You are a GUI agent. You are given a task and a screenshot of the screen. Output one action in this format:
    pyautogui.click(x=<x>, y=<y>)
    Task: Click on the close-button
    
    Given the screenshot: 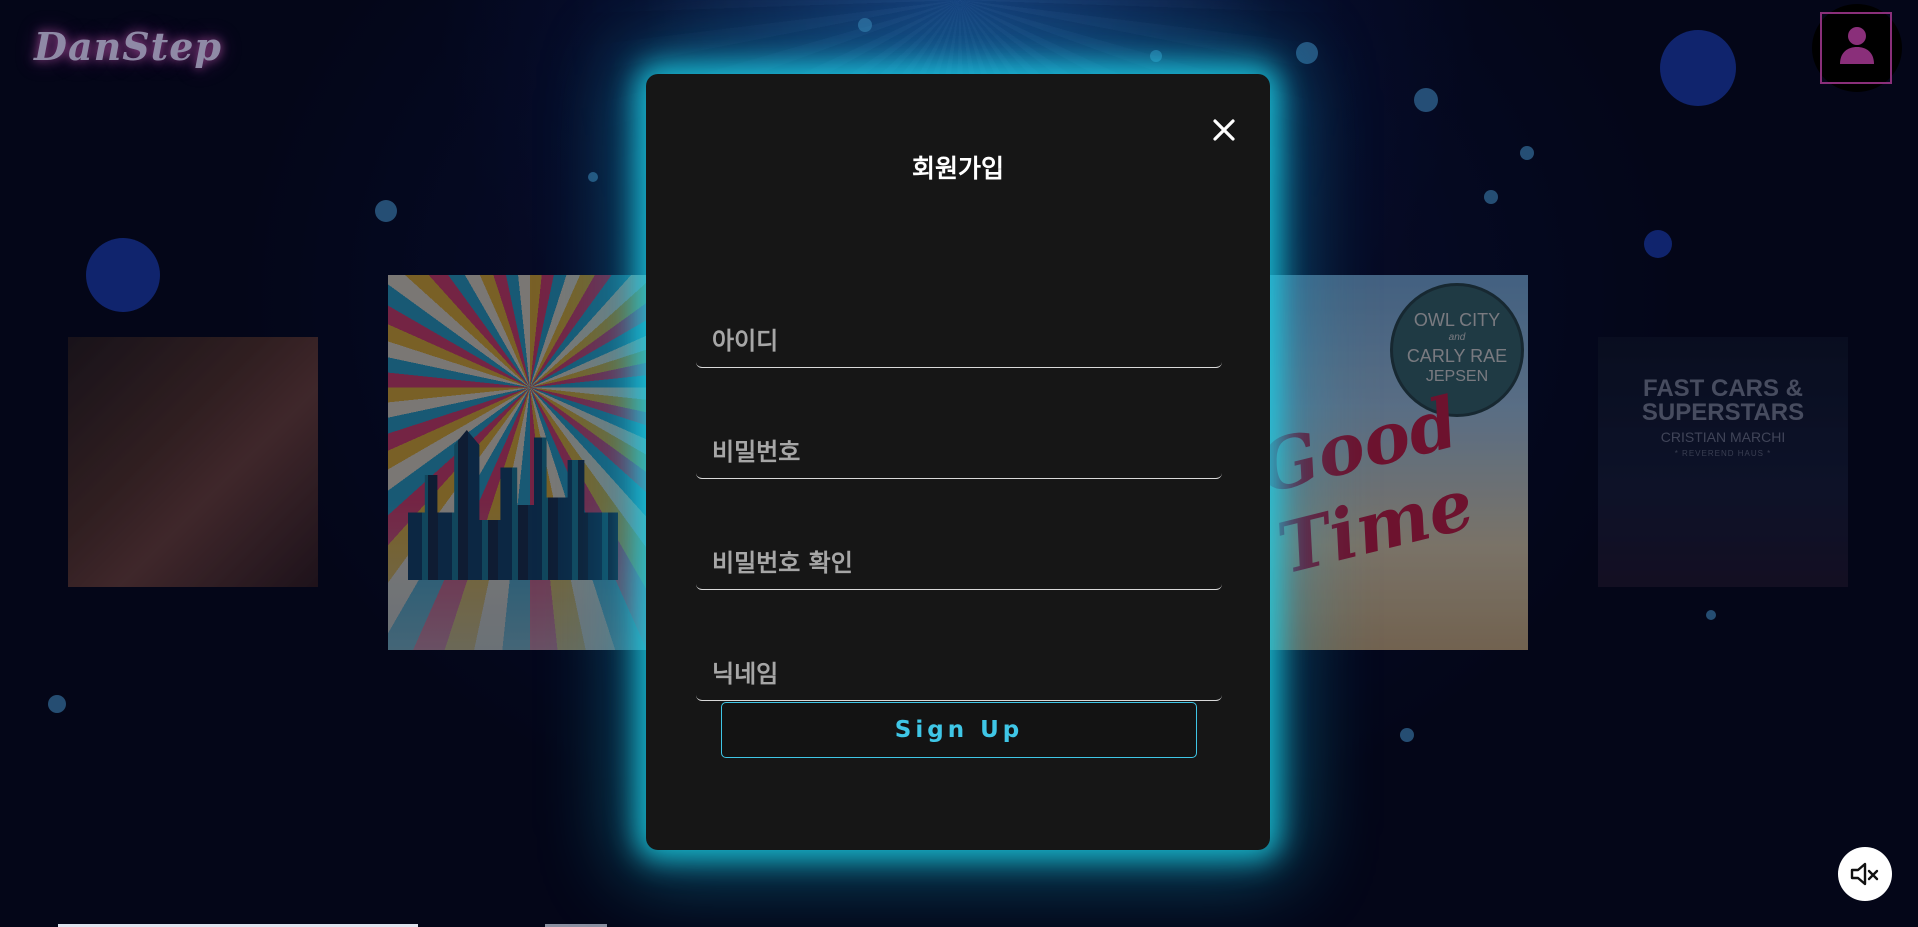 What is the action you would take?
    pyautogui.click(x=1224, y=130)
    